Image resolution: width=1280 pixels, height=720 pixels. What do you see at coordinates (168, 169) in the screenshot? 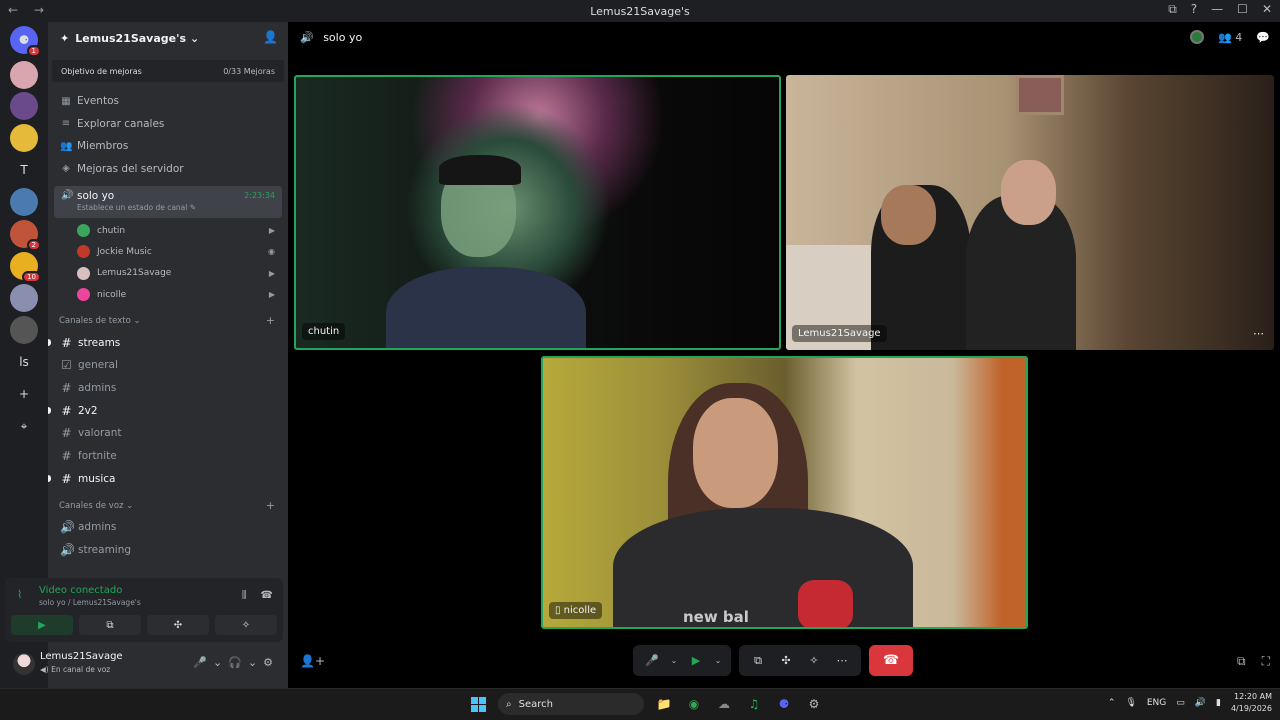
I see `sidebar-nav-item: ◈ Mejoras del servidor` at bounding box center [168, 169].